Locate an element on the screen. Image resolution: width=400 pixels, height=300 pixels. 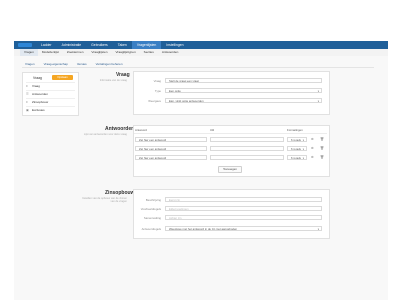
beschrijving-input: Eerst zin is located at coordinates (243, 199).